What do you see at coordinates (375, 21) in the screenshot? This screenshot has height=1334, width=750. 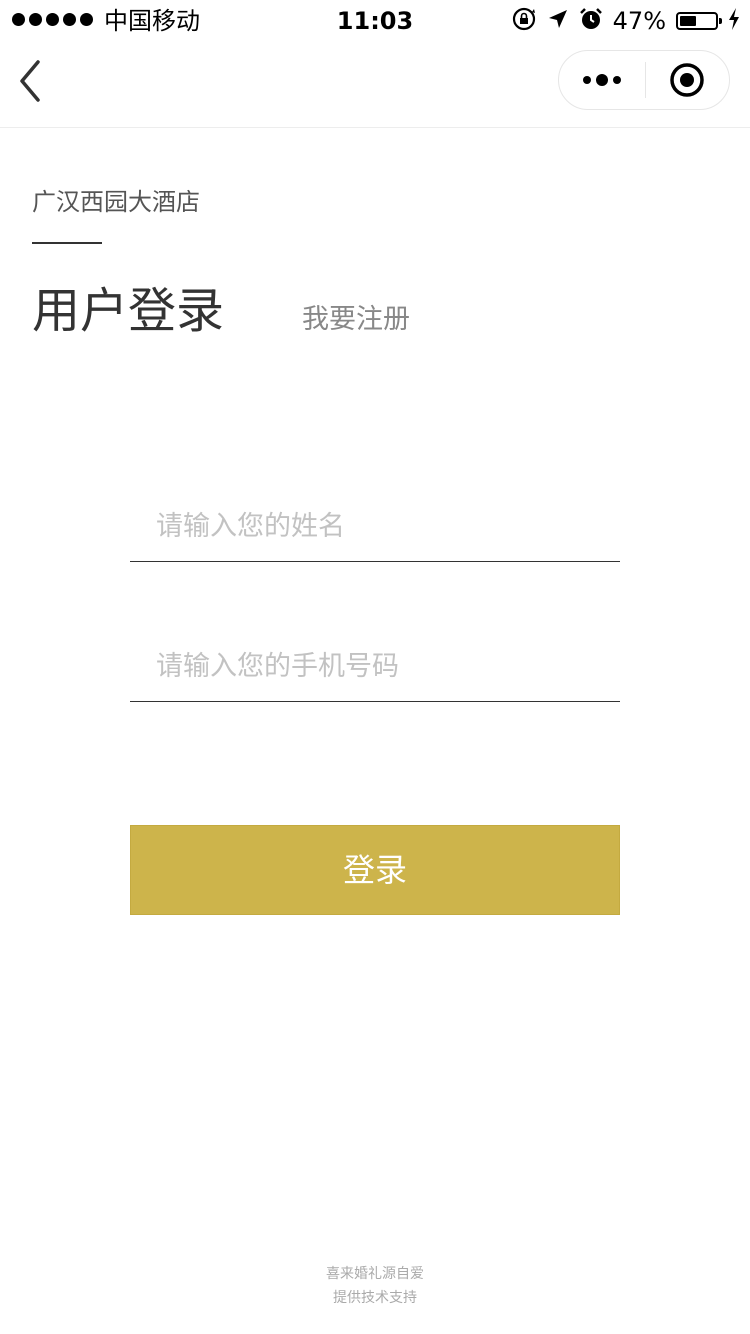 I see `status-bar: 中国移动 11:03 47%` at bounding box center [375, 21].